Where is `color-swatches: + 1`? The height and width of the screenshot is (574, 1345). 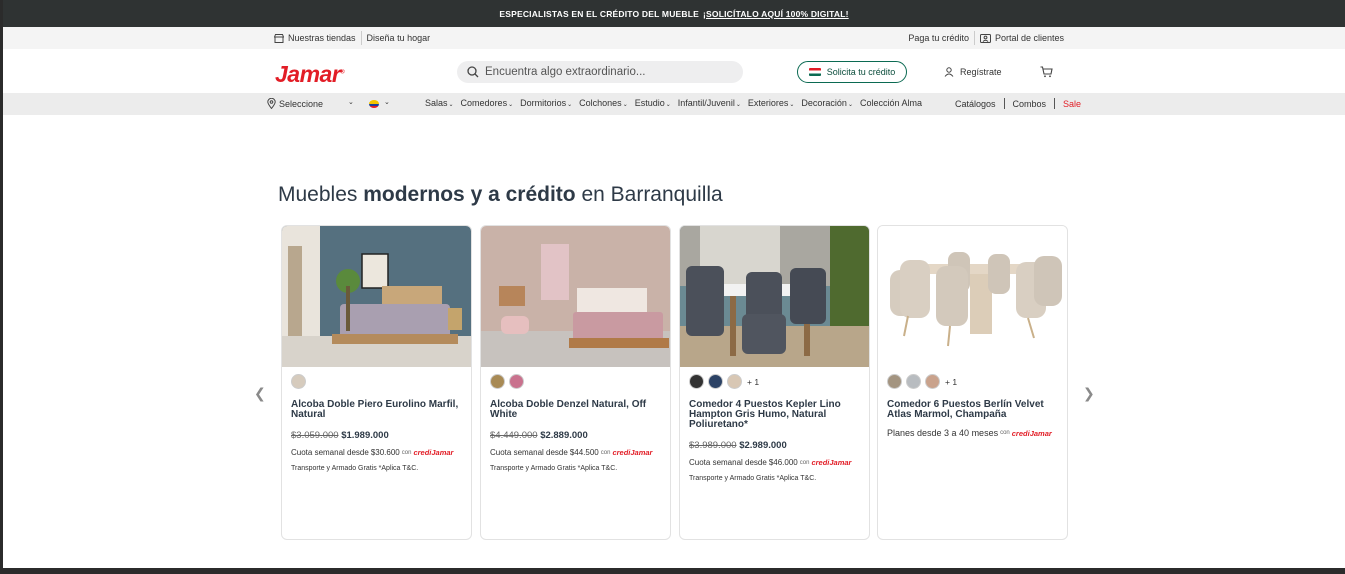
color-swatches: + 1 is located at coordinates (774, 381).